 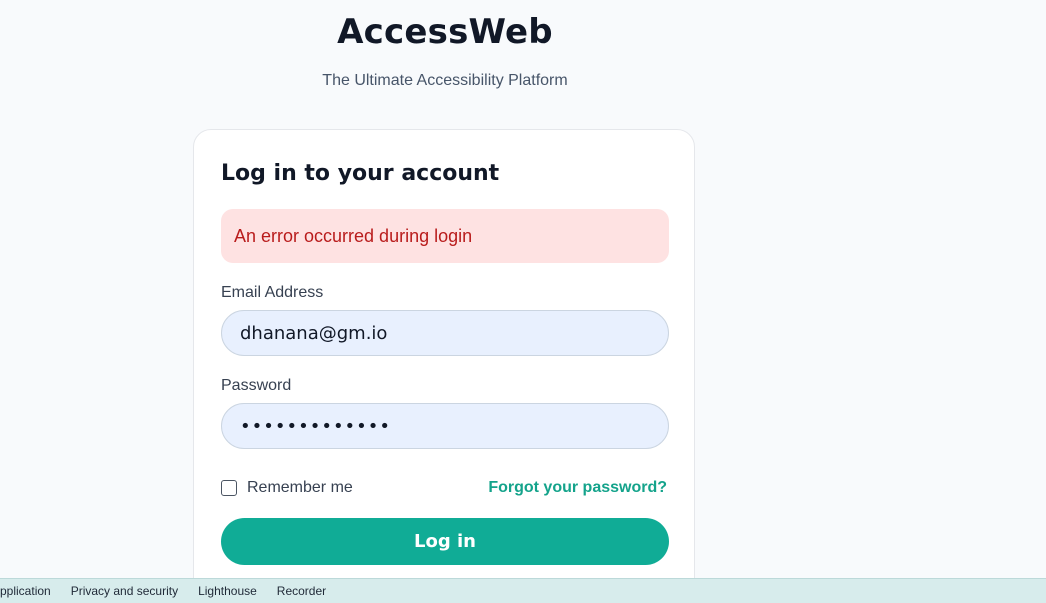 What do you see at coordinates (577, 488) in the screenshot?
I see `forgot-password-link: Forgot your password?` at bounding box center [577, 488].